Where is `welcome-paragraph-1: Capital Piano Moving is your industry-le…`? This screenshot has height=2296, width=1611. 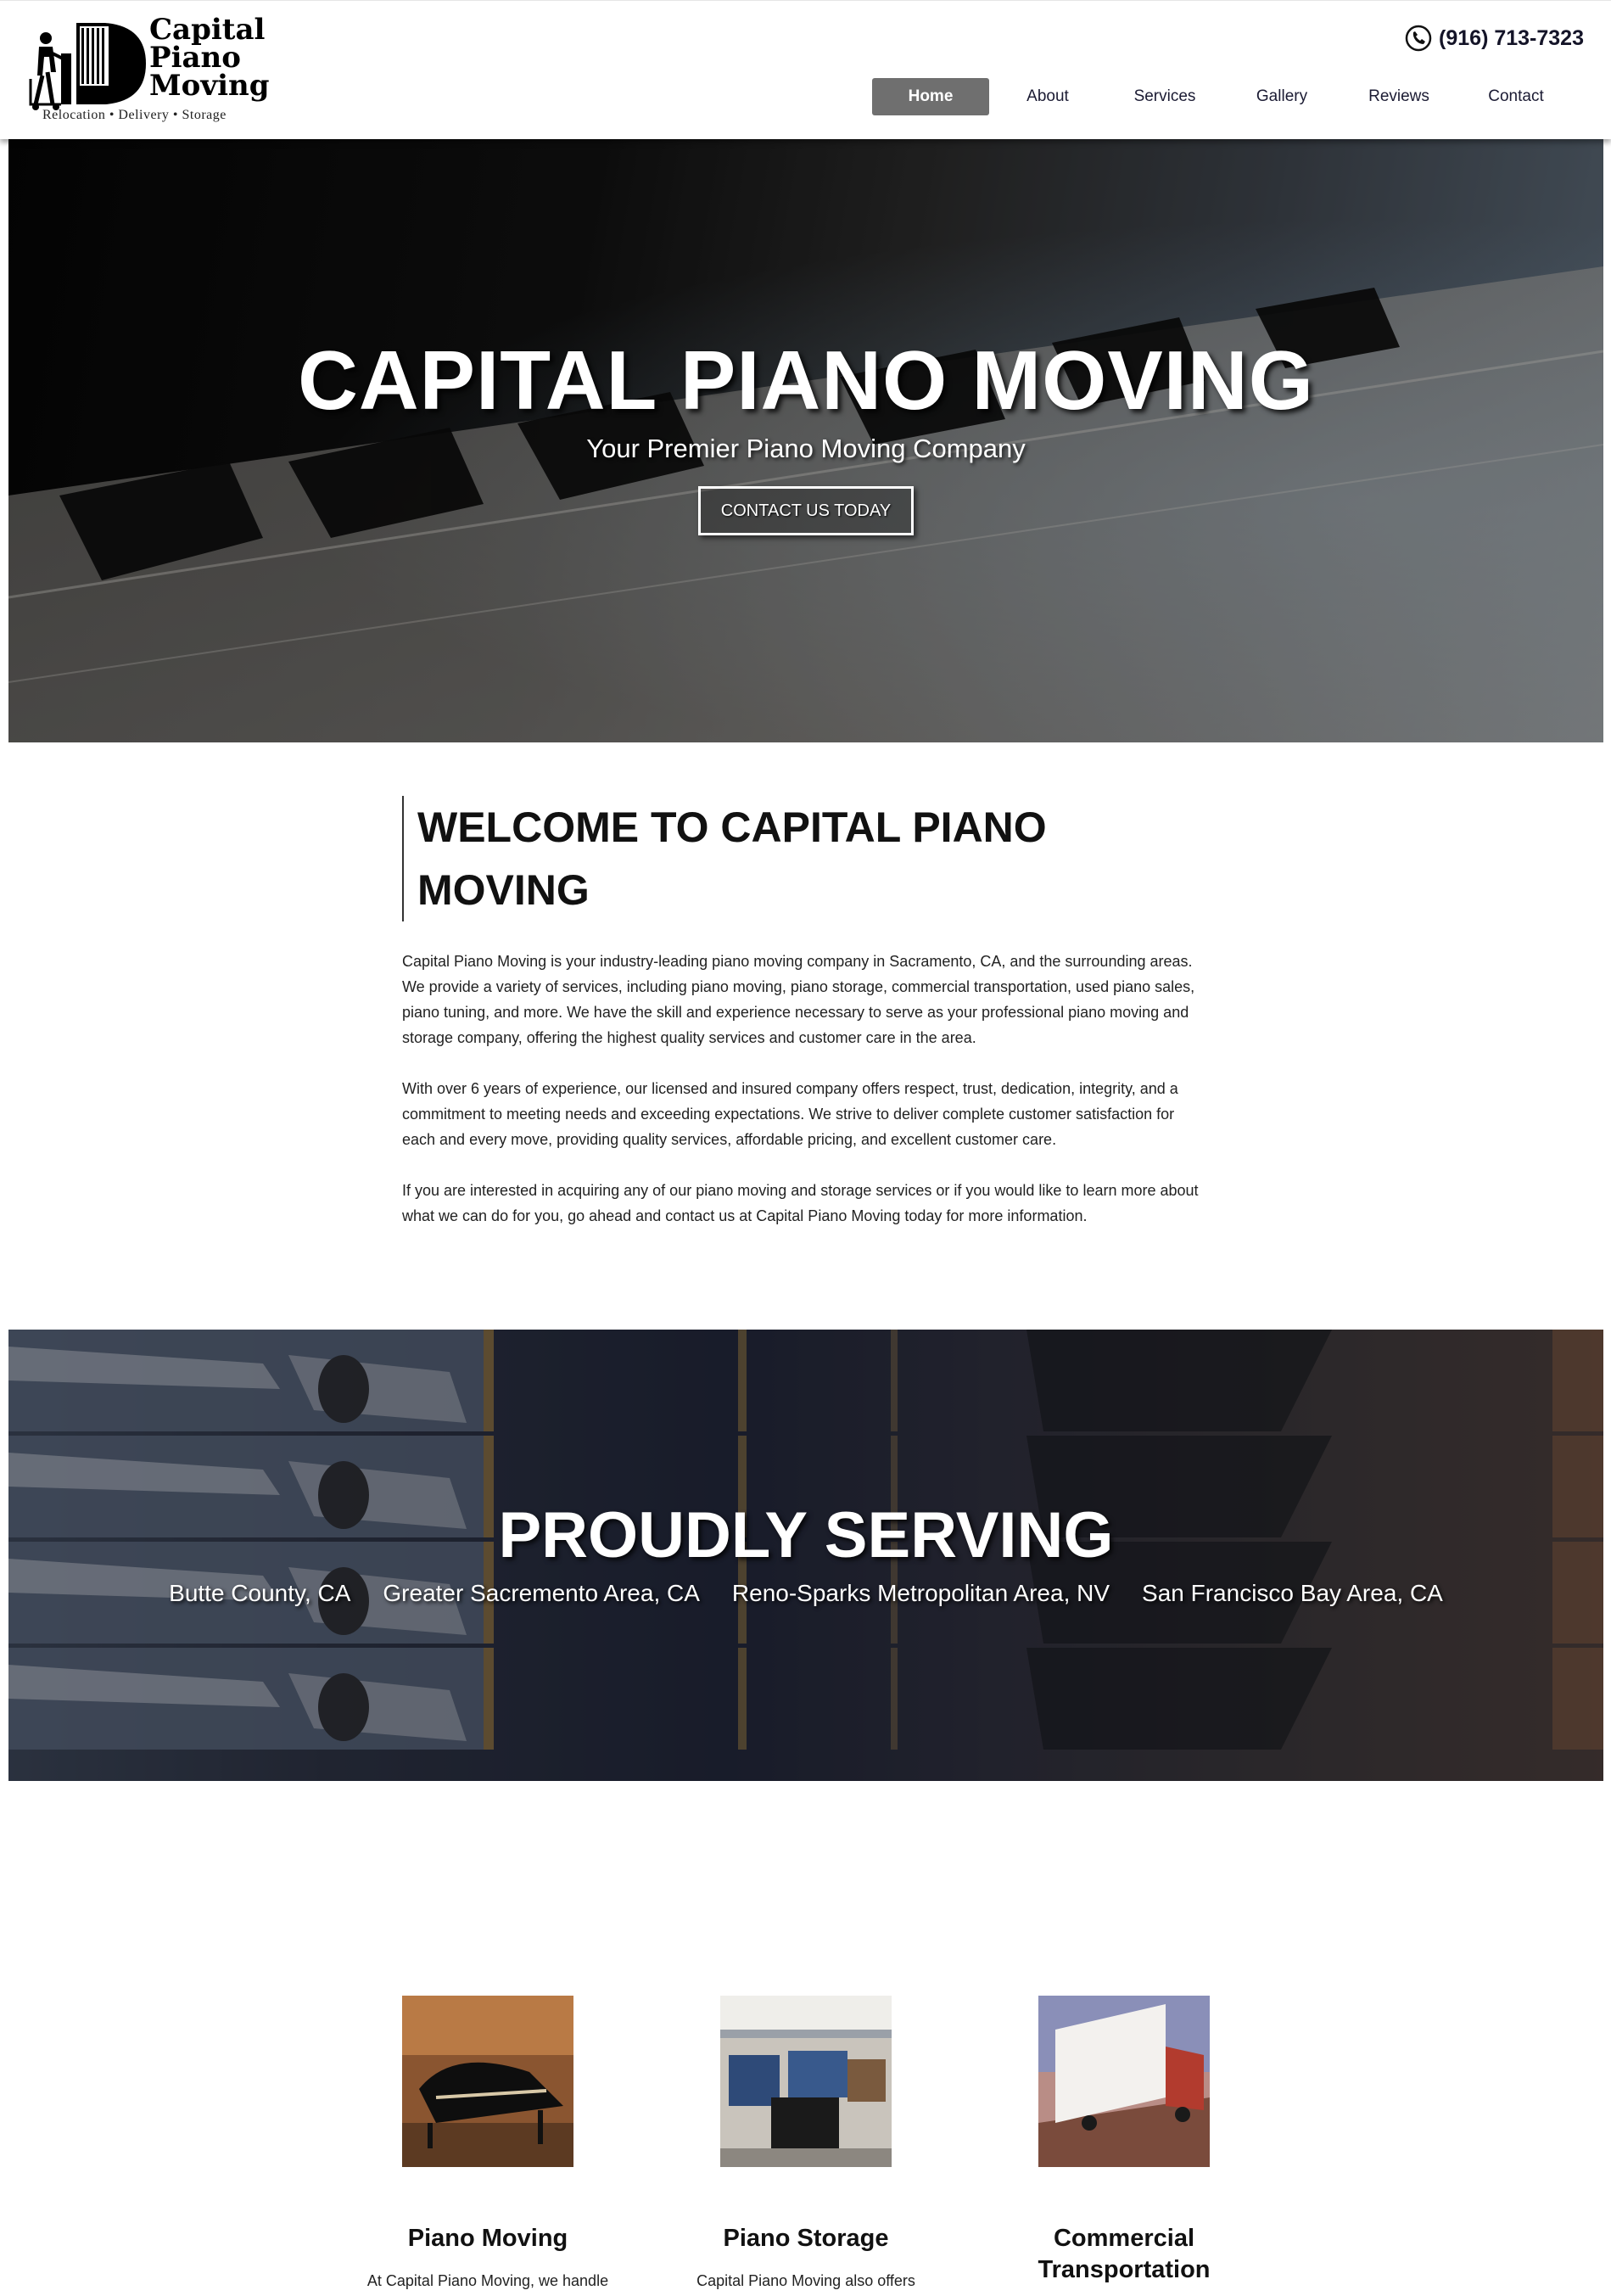 welcome-paragraph-1: Capital Piano Moving is your industry-le… is located at coordinates (798, 999).